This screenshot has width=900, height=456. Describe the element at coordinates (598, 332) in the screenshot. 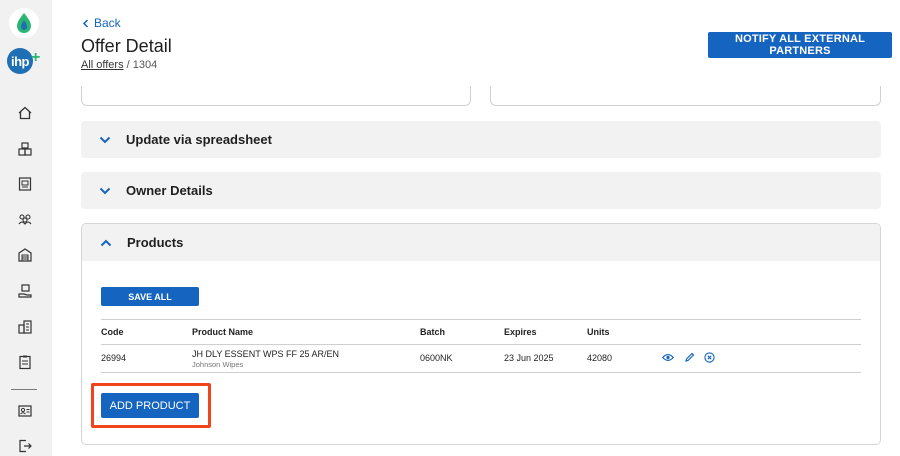

I see `column-header-units: Units` at that location.